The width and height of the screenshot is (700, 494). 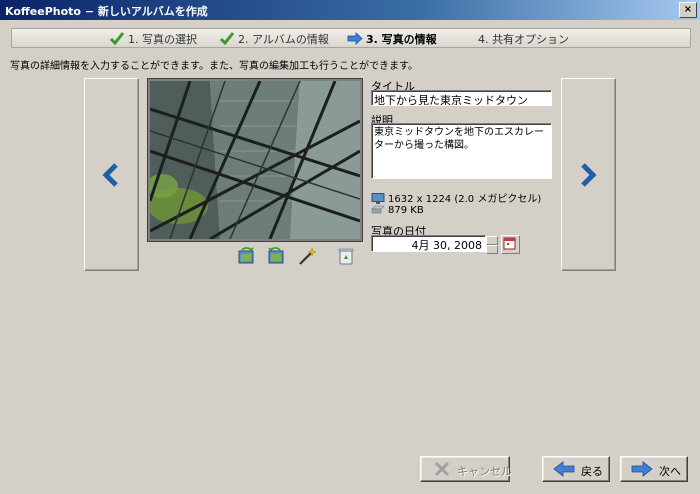 I want to click on photo-image, so click(x=255, y=160).